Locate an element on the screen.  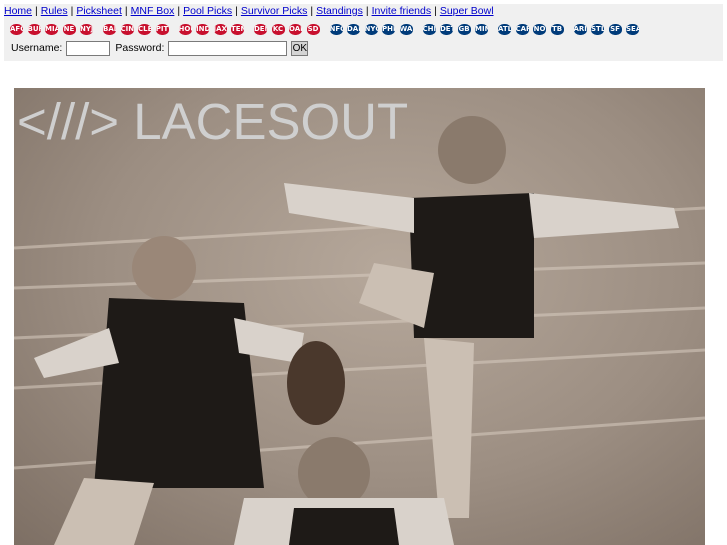
49ers-logo-icon: SF is located at coordinates (615, 29).